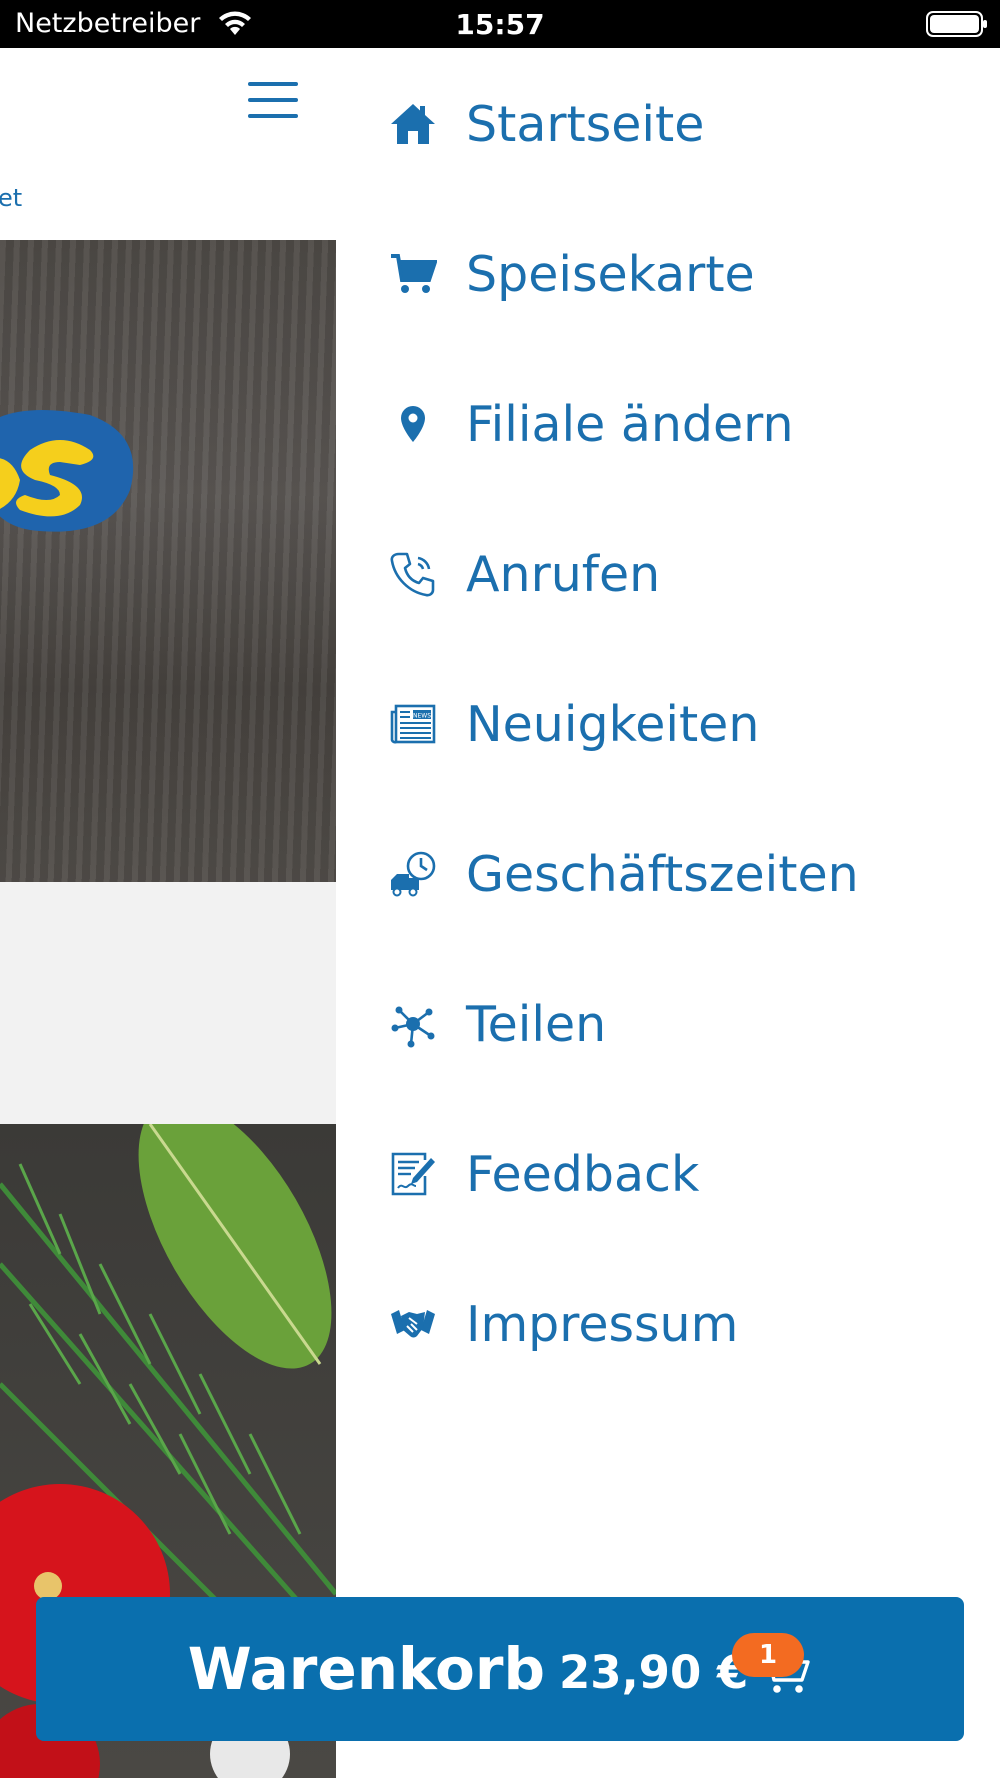 This screenshot has height=1778, width=1000. What do you see at coordinates (583, 1174) in the screenshot?
I see `menu-item-label: Feedback` at bounding box center [583, 1174].